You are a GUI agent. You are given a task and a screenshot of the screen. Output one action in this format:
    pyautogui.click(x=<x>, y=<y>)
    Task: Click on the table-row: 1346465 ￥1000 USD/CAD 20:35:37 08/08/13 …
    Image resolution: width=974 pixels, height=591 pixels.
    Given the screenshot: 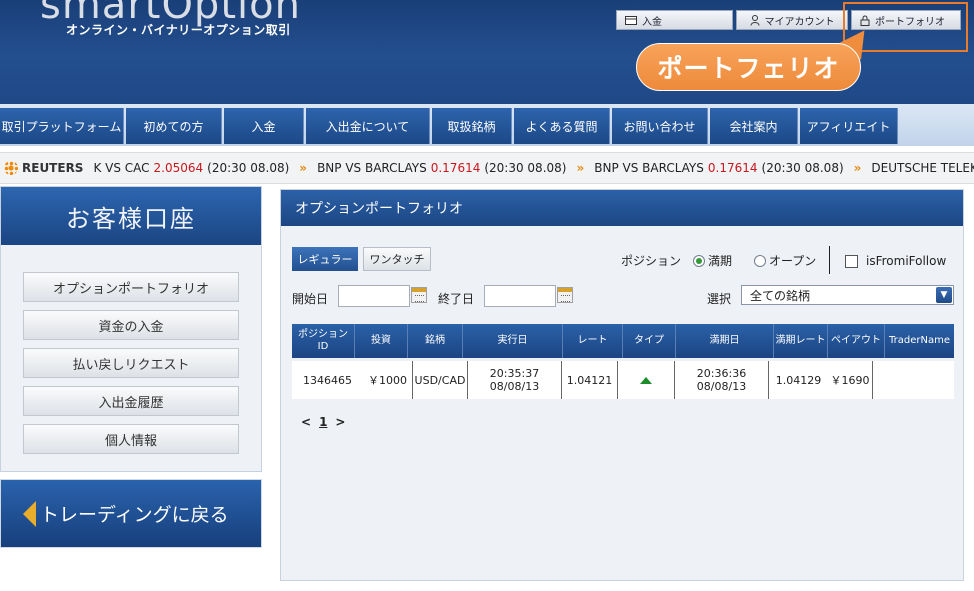 What is the action you would take?
    pyautogui.click(x=623, y=380)
    